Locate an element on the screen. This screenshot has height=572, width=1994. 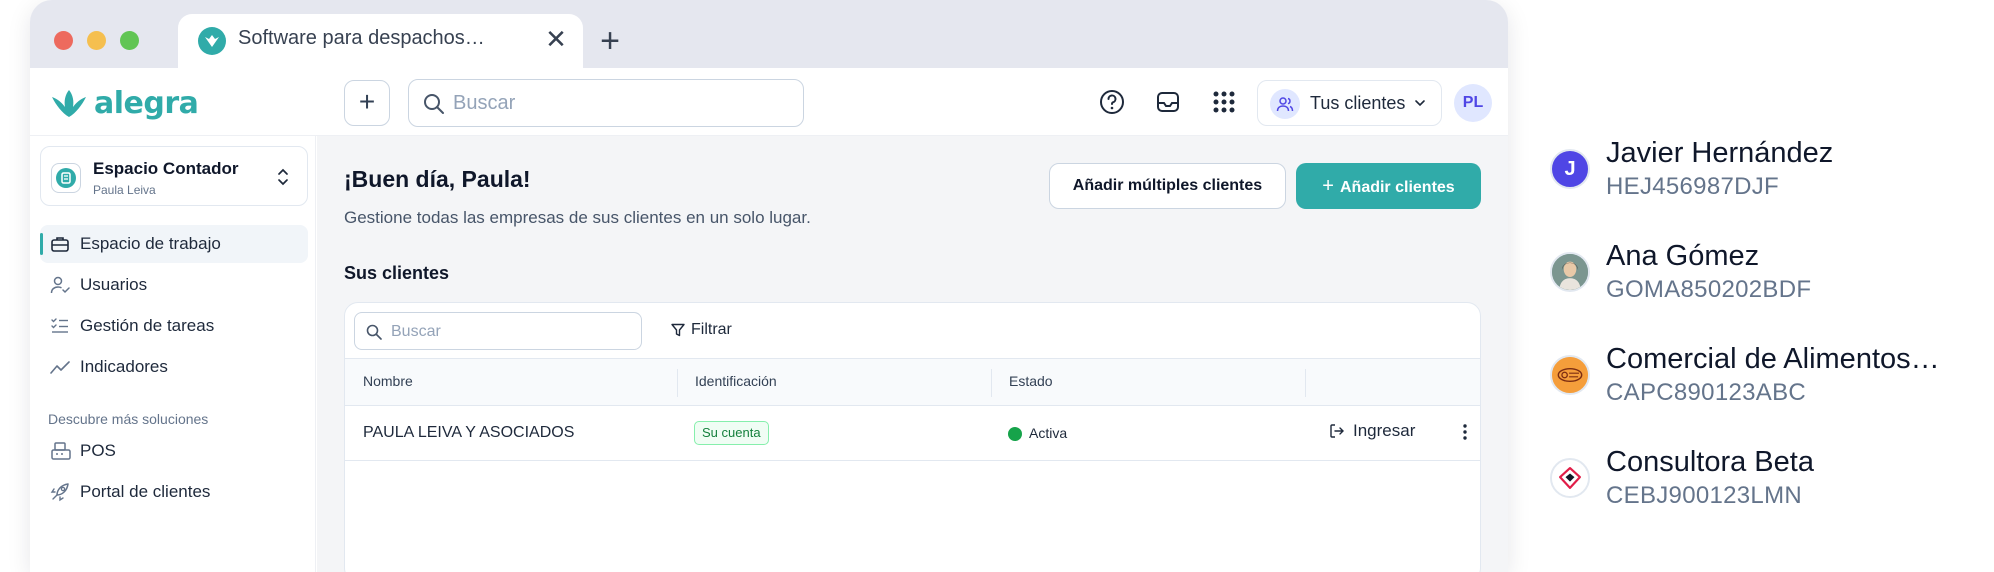
user-avatar: PL is located at coordinates (1473, 103).